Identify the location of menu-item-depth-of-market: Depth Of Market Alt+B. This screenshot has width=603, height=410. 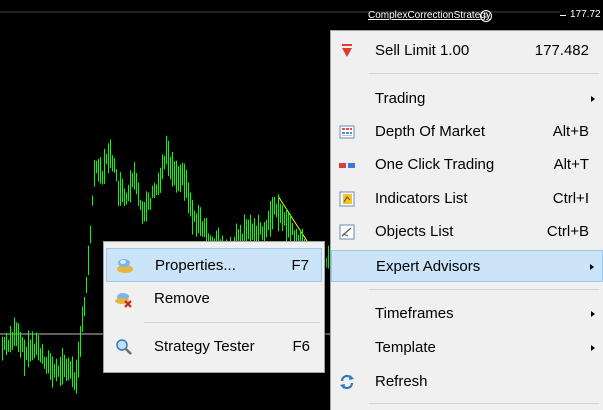
(467, 132).